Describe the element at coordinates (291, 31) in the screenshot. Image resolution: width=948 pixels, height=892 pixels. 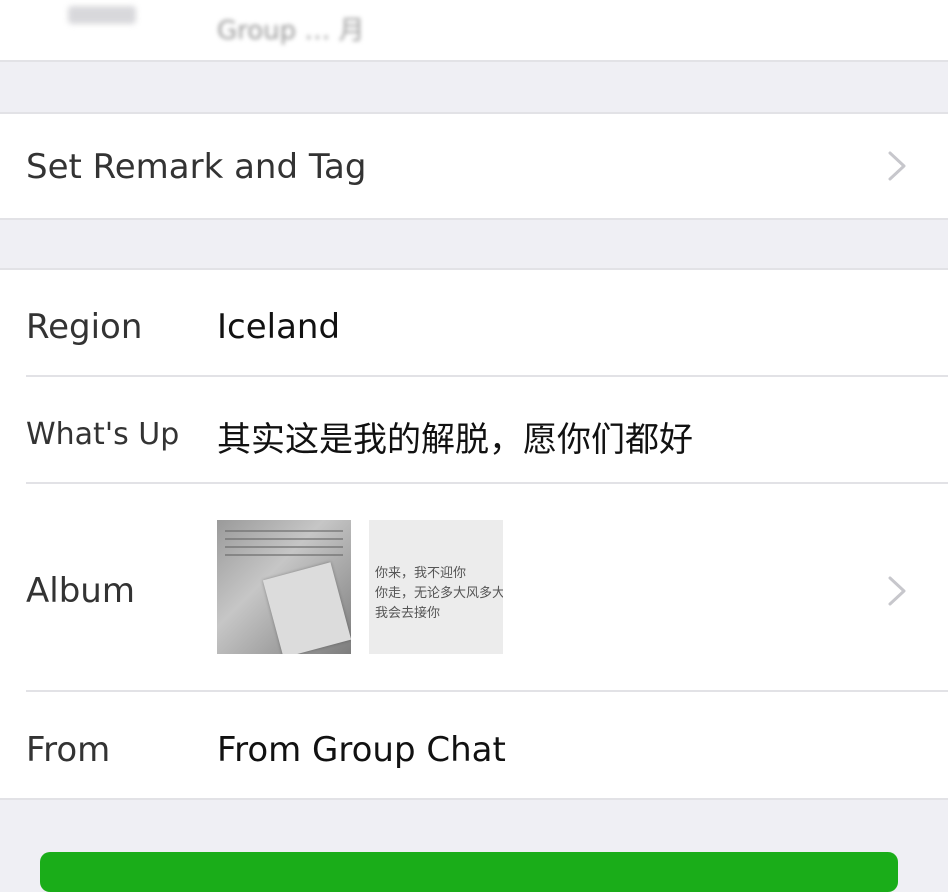
I see `blurred-group-line: Group … 月` at that location.